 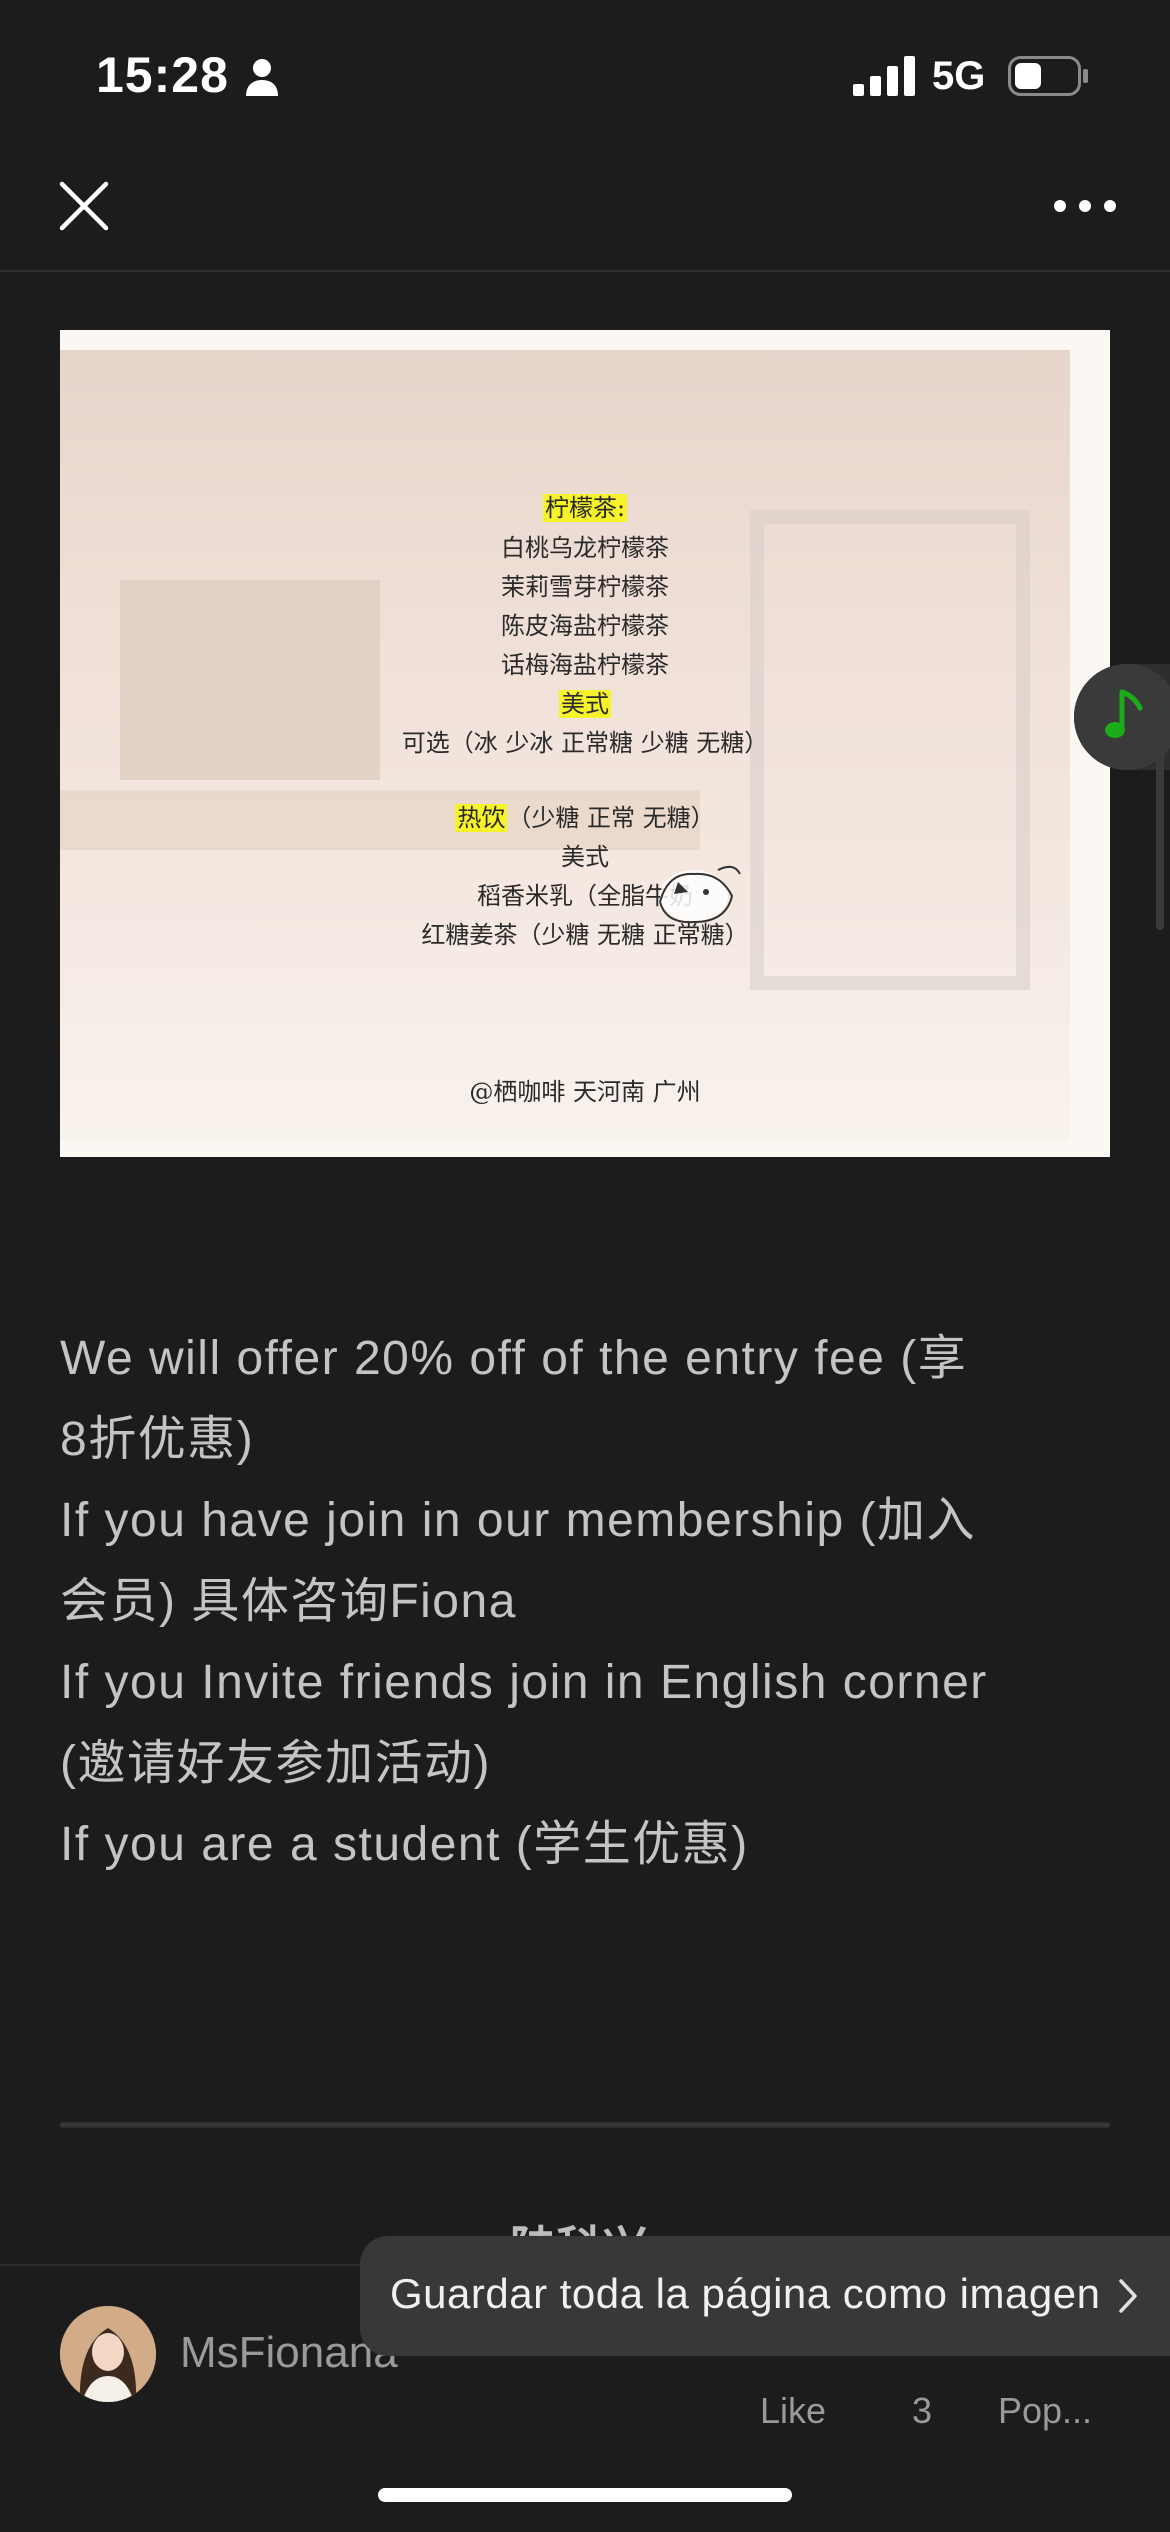 I want to click on article-line: 8折优惠), so click(x=157, y=1439).